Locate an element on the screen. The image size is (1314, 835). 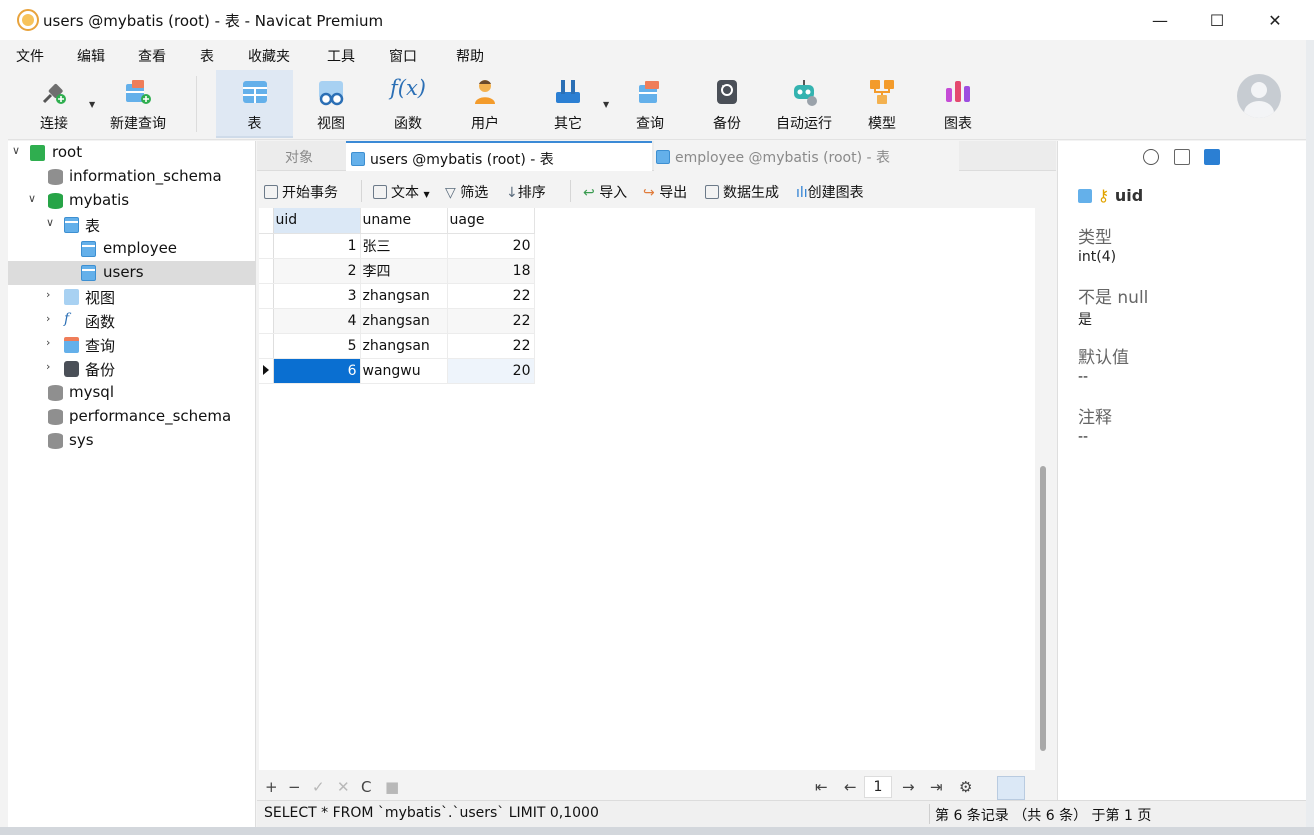
create-chart-button: ılı创建图表 is located at coordinates (830, 192).